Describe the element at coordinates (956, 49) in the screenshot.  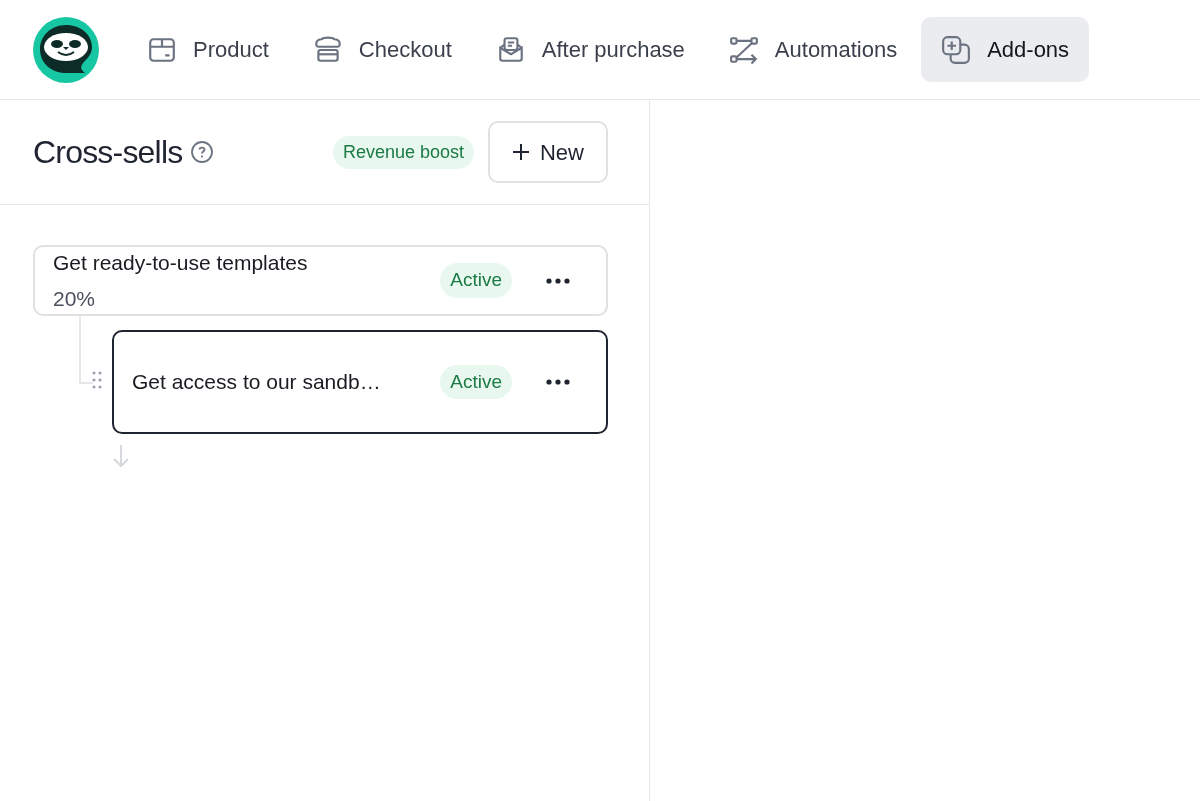
I see `layers-plus-icon` at that location.